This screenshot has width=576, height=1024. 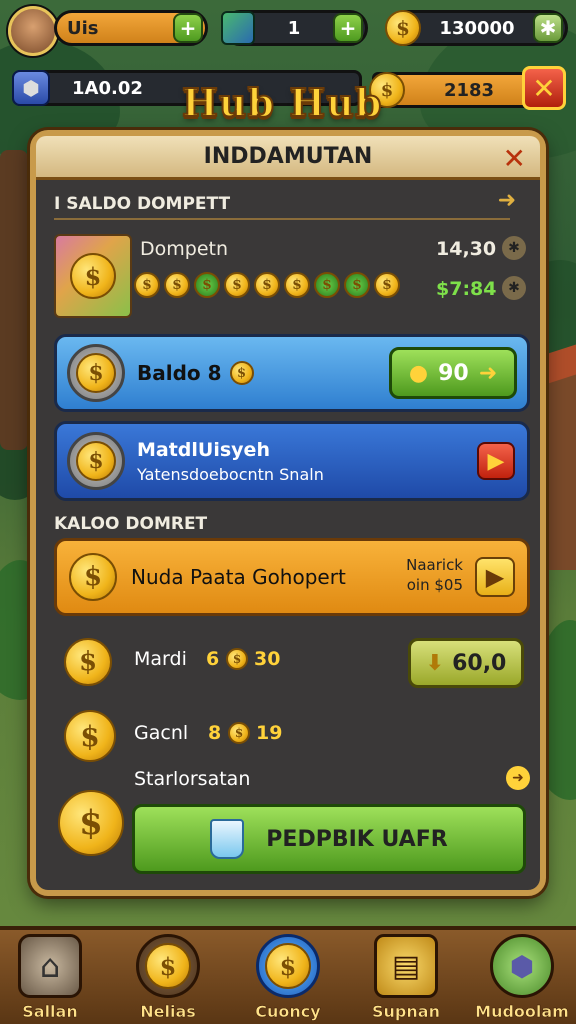 I want to click on nav-label: Mudoolam, so click(x=522, y=1012).